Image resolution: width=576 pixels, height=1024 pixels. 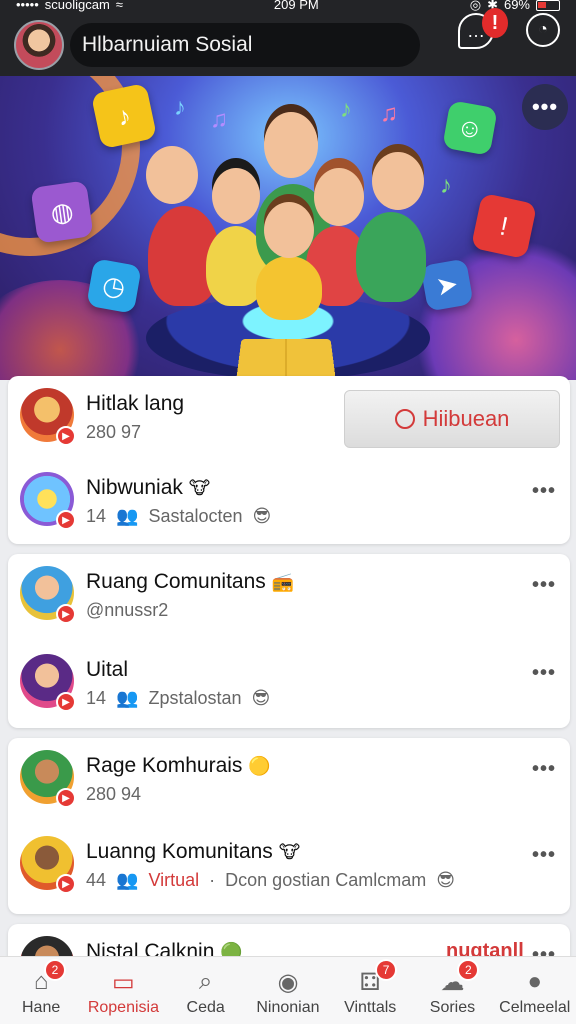 I want to click on status-left: ••••• scuoligcam ≈, so click(x=69, y=6).